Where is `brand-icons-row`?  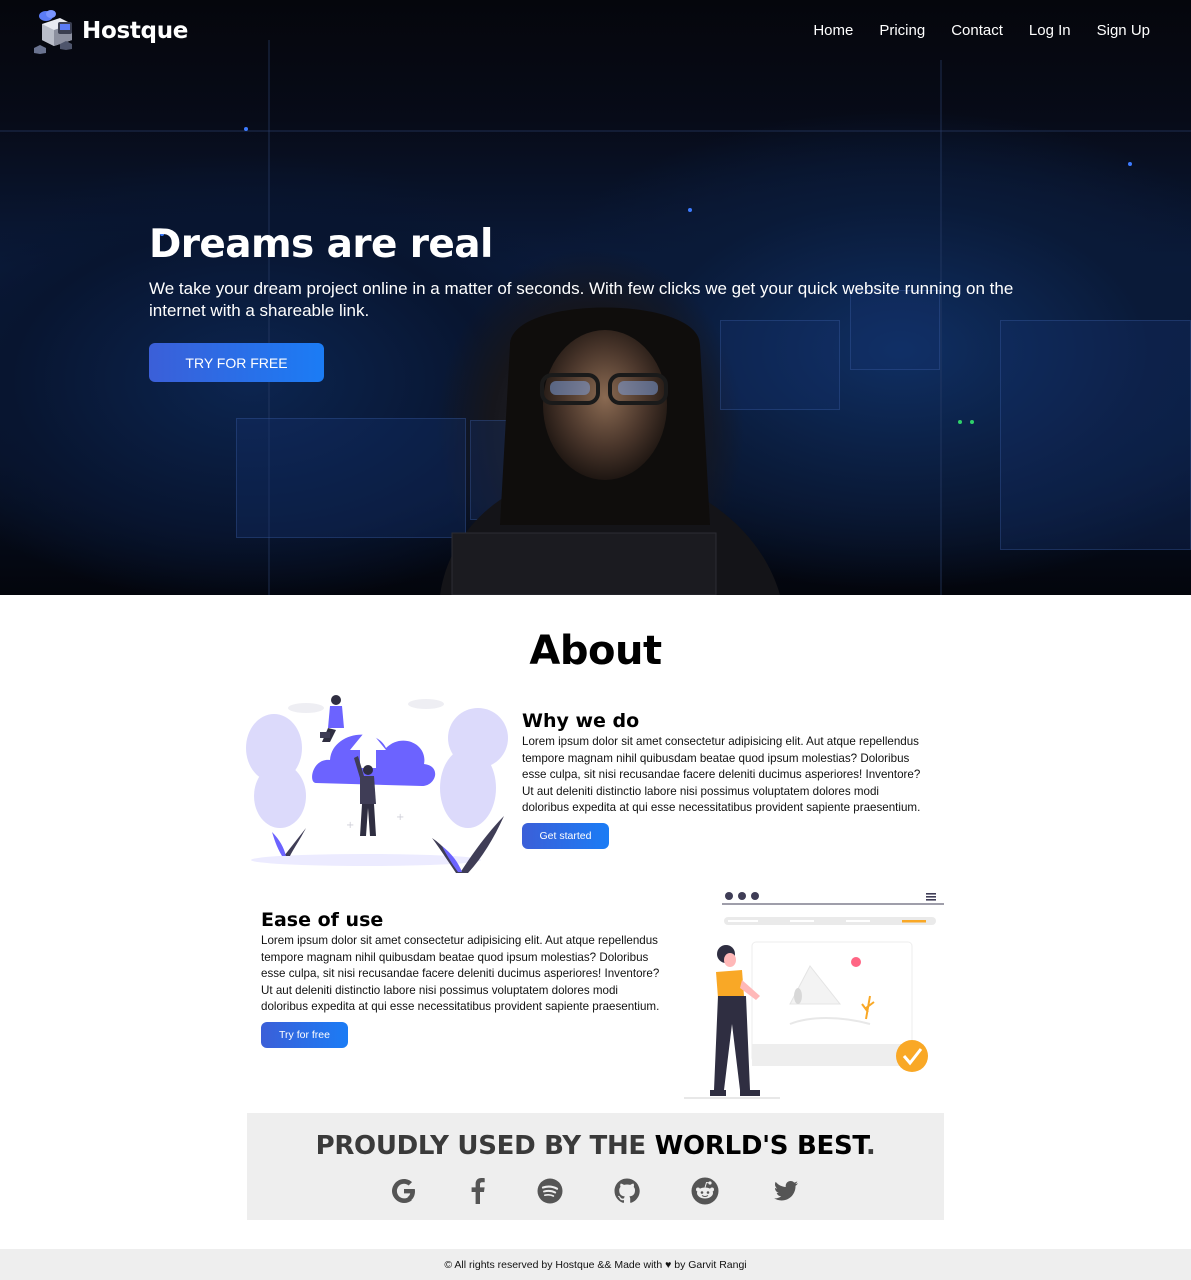 brand-icons-row is located at coordinates (595, 1192).